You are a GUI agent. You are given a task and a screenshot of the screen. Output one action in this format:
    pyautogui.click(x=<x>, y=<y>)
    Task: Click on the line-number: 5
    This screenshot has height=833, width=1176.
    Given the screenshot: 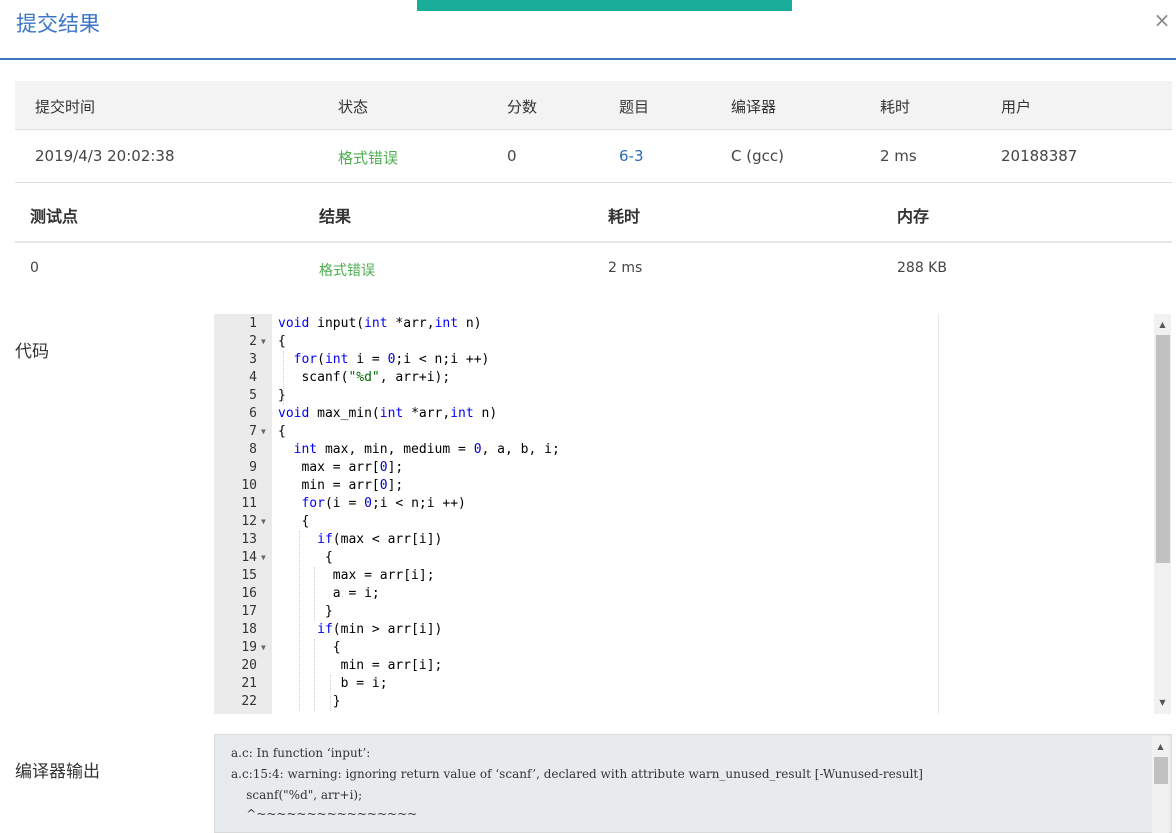 What is the action you would take?
    pyautogui.click(x=253, y=395)
    